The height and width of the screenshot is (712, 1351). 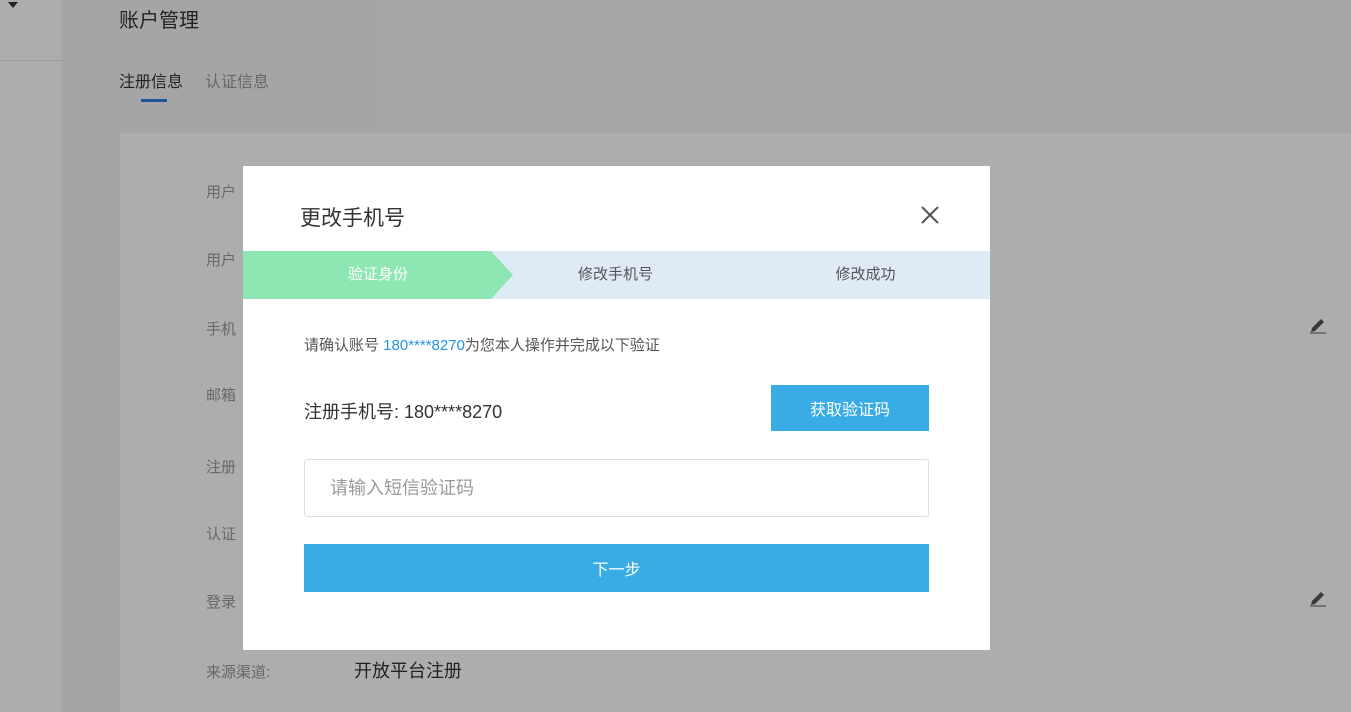 What do you see at coordinates (616, 488) in the screenshot?
I see `sms-code-input` at bounding box center [616, 488].